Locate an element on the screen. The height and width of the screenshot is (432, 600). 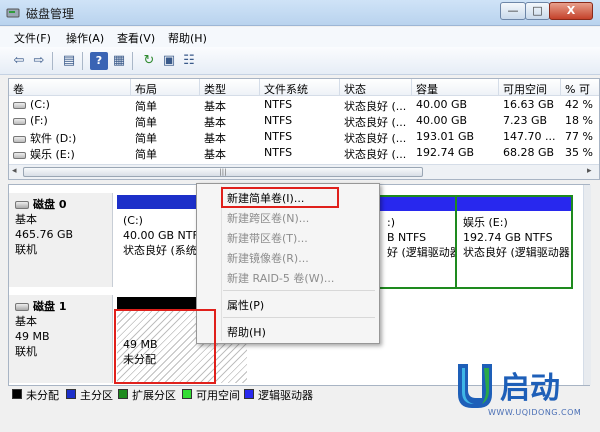
partition-label: (C:) is located at coordinates (133, 220).